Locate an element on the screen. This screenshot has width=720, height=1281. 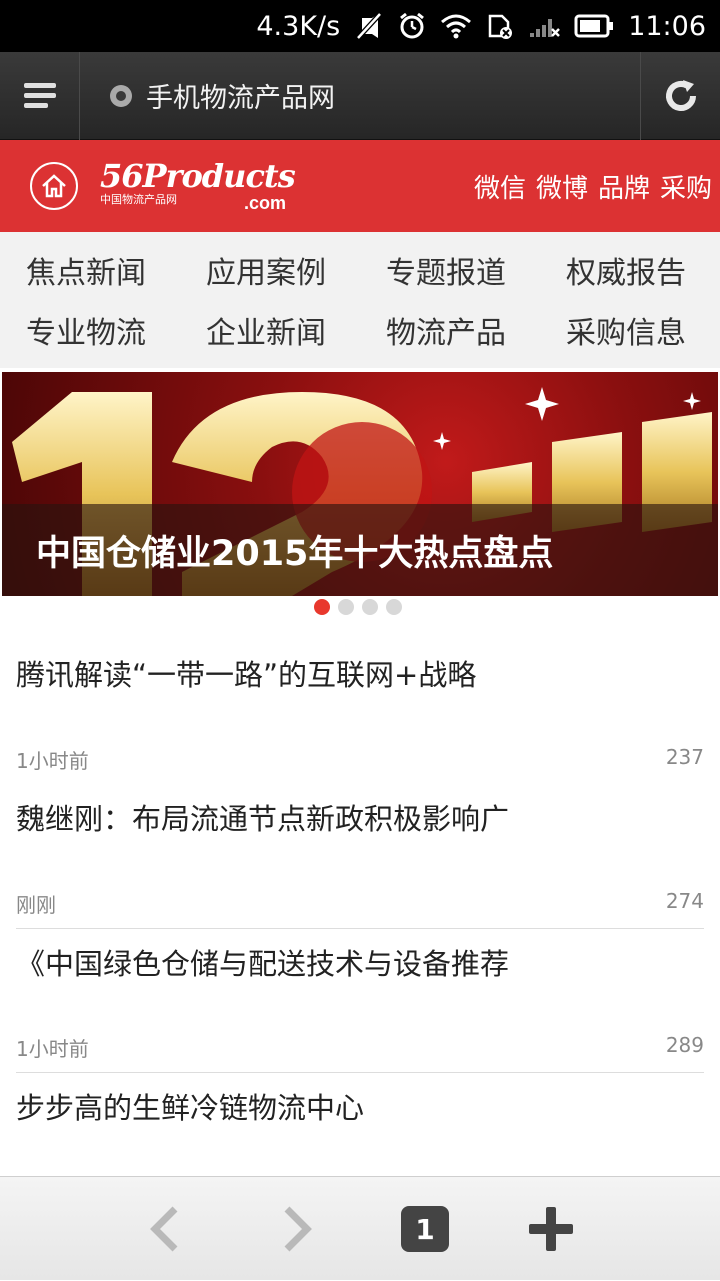
site-icon is located at coordinates (121, 96).